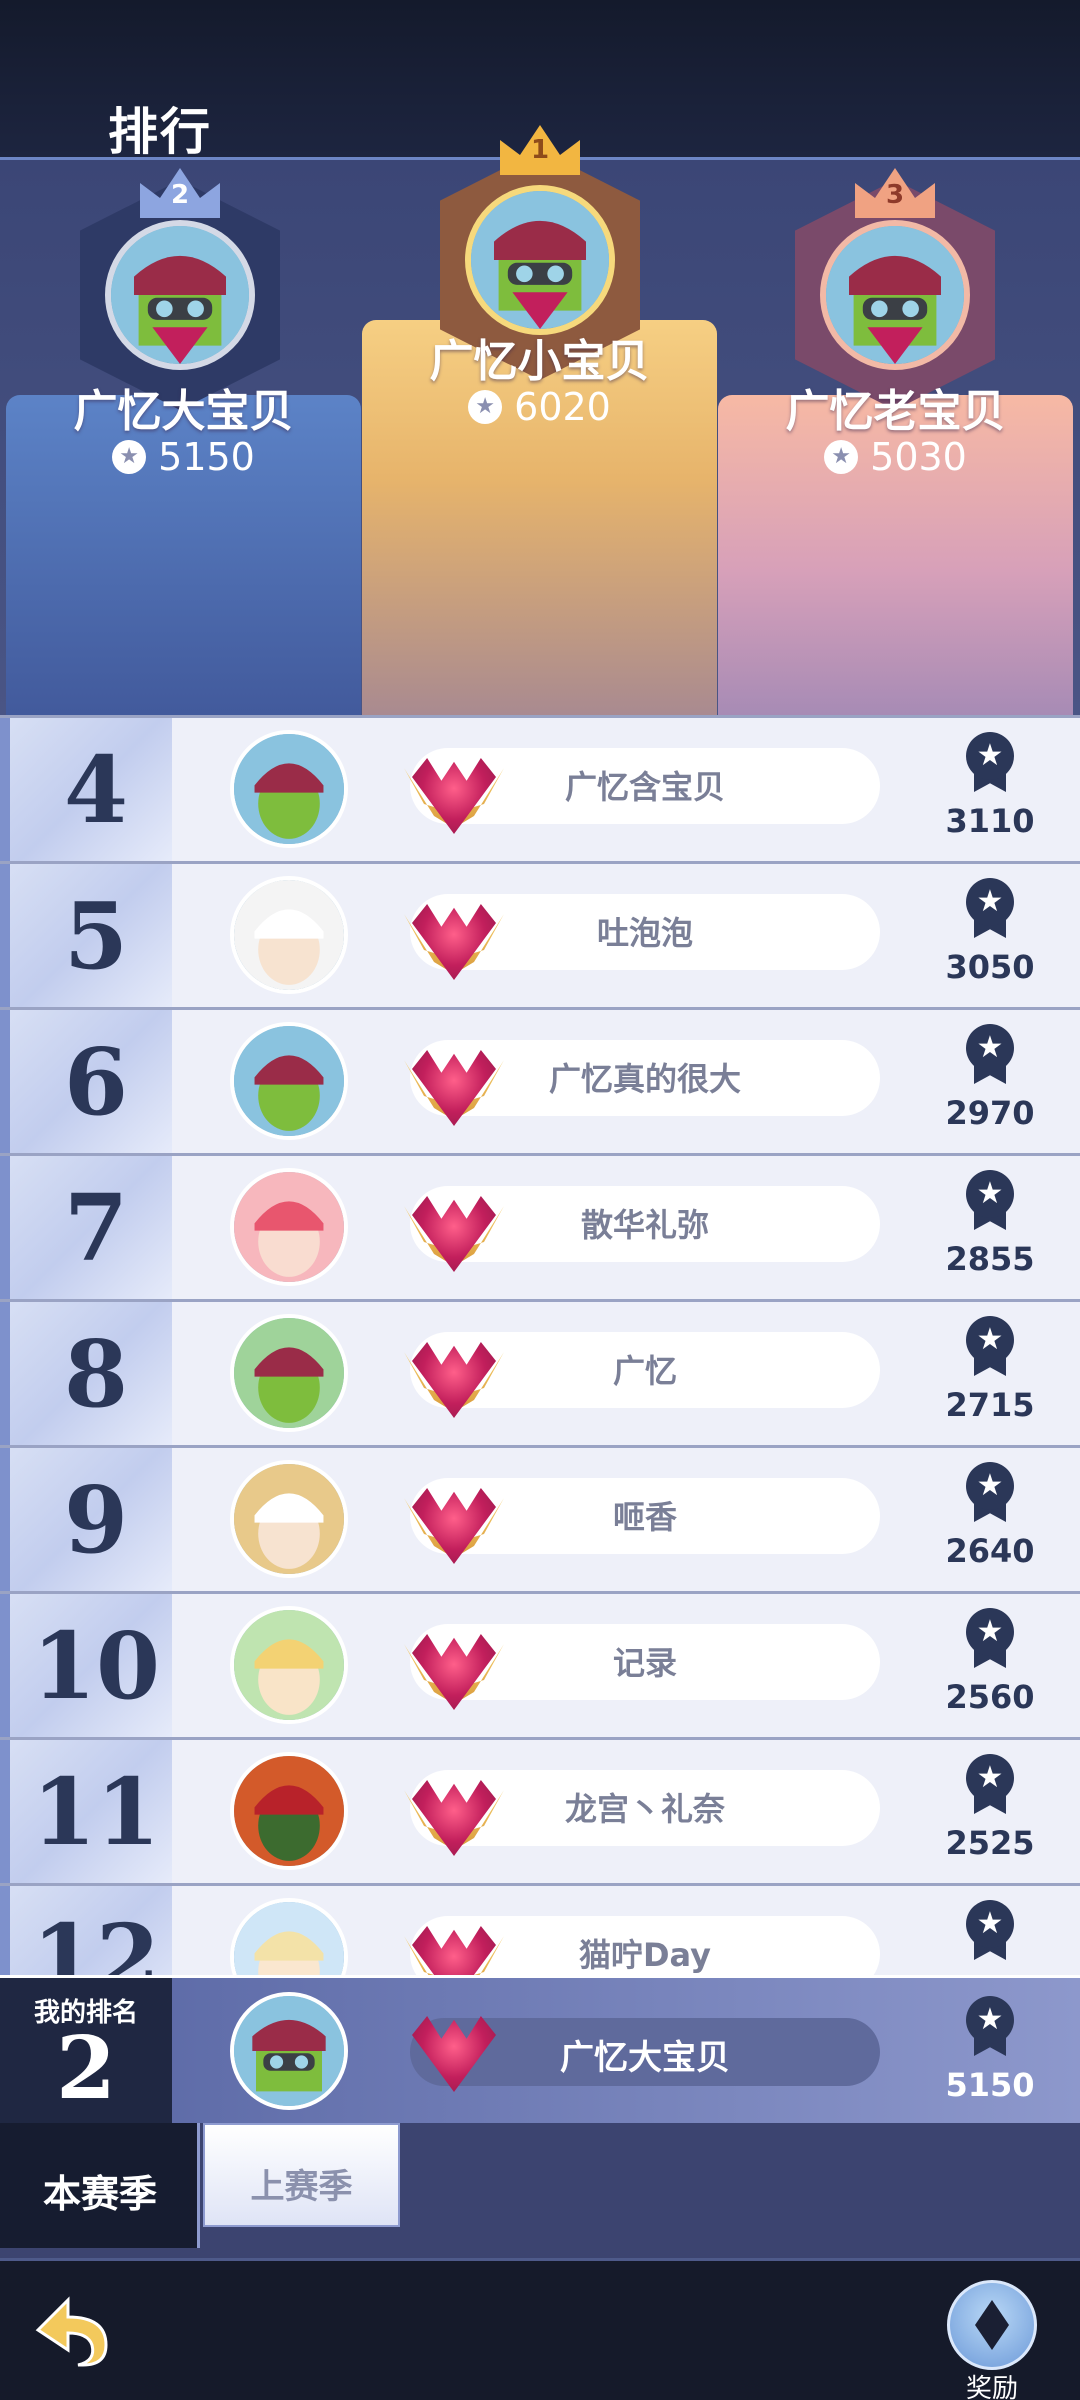 This screenshot has width=1080, height=2400. I want to click on my-name: 广忆大宝贝, so click(645, 2058).